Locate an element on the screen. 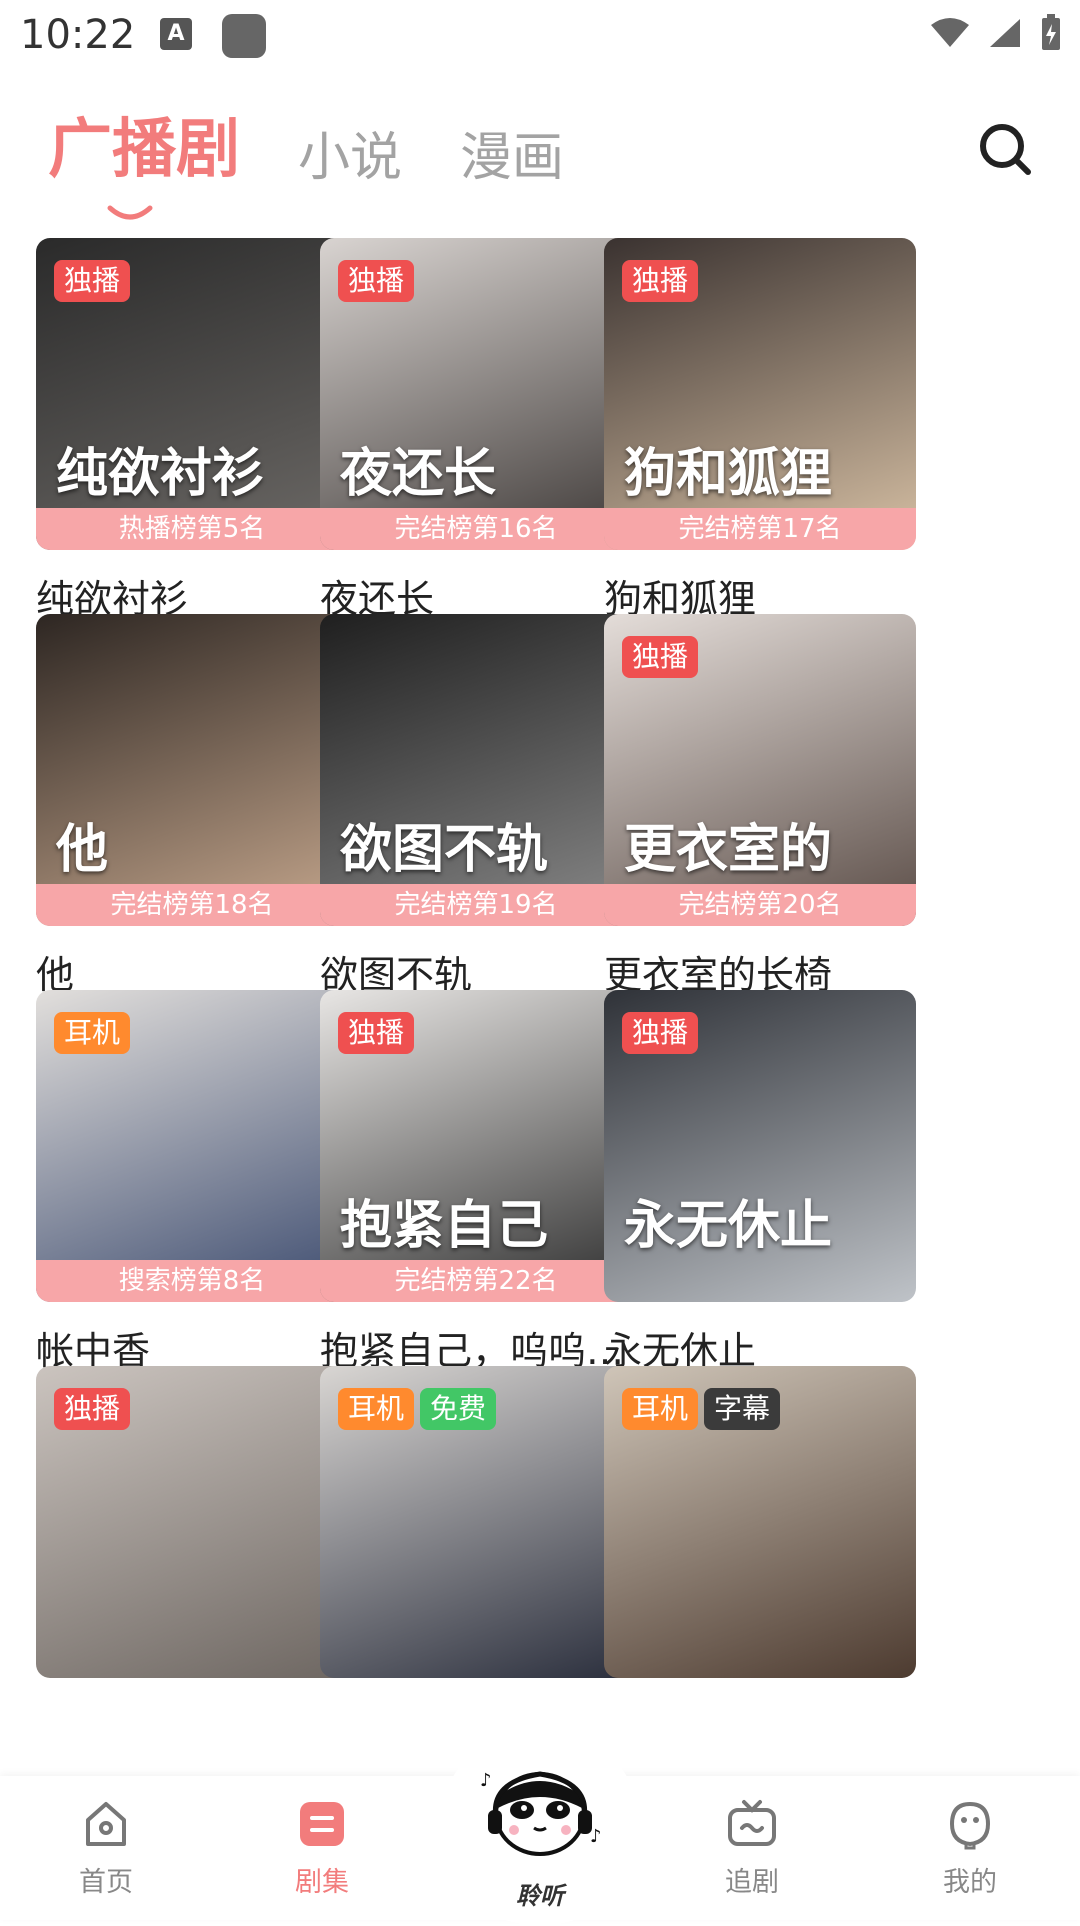 Image resolution: width=1080 pixels, height=1926 pixels. nav-listen: ♪ ♪ 聆听 is located at coordinates (540, 1826).